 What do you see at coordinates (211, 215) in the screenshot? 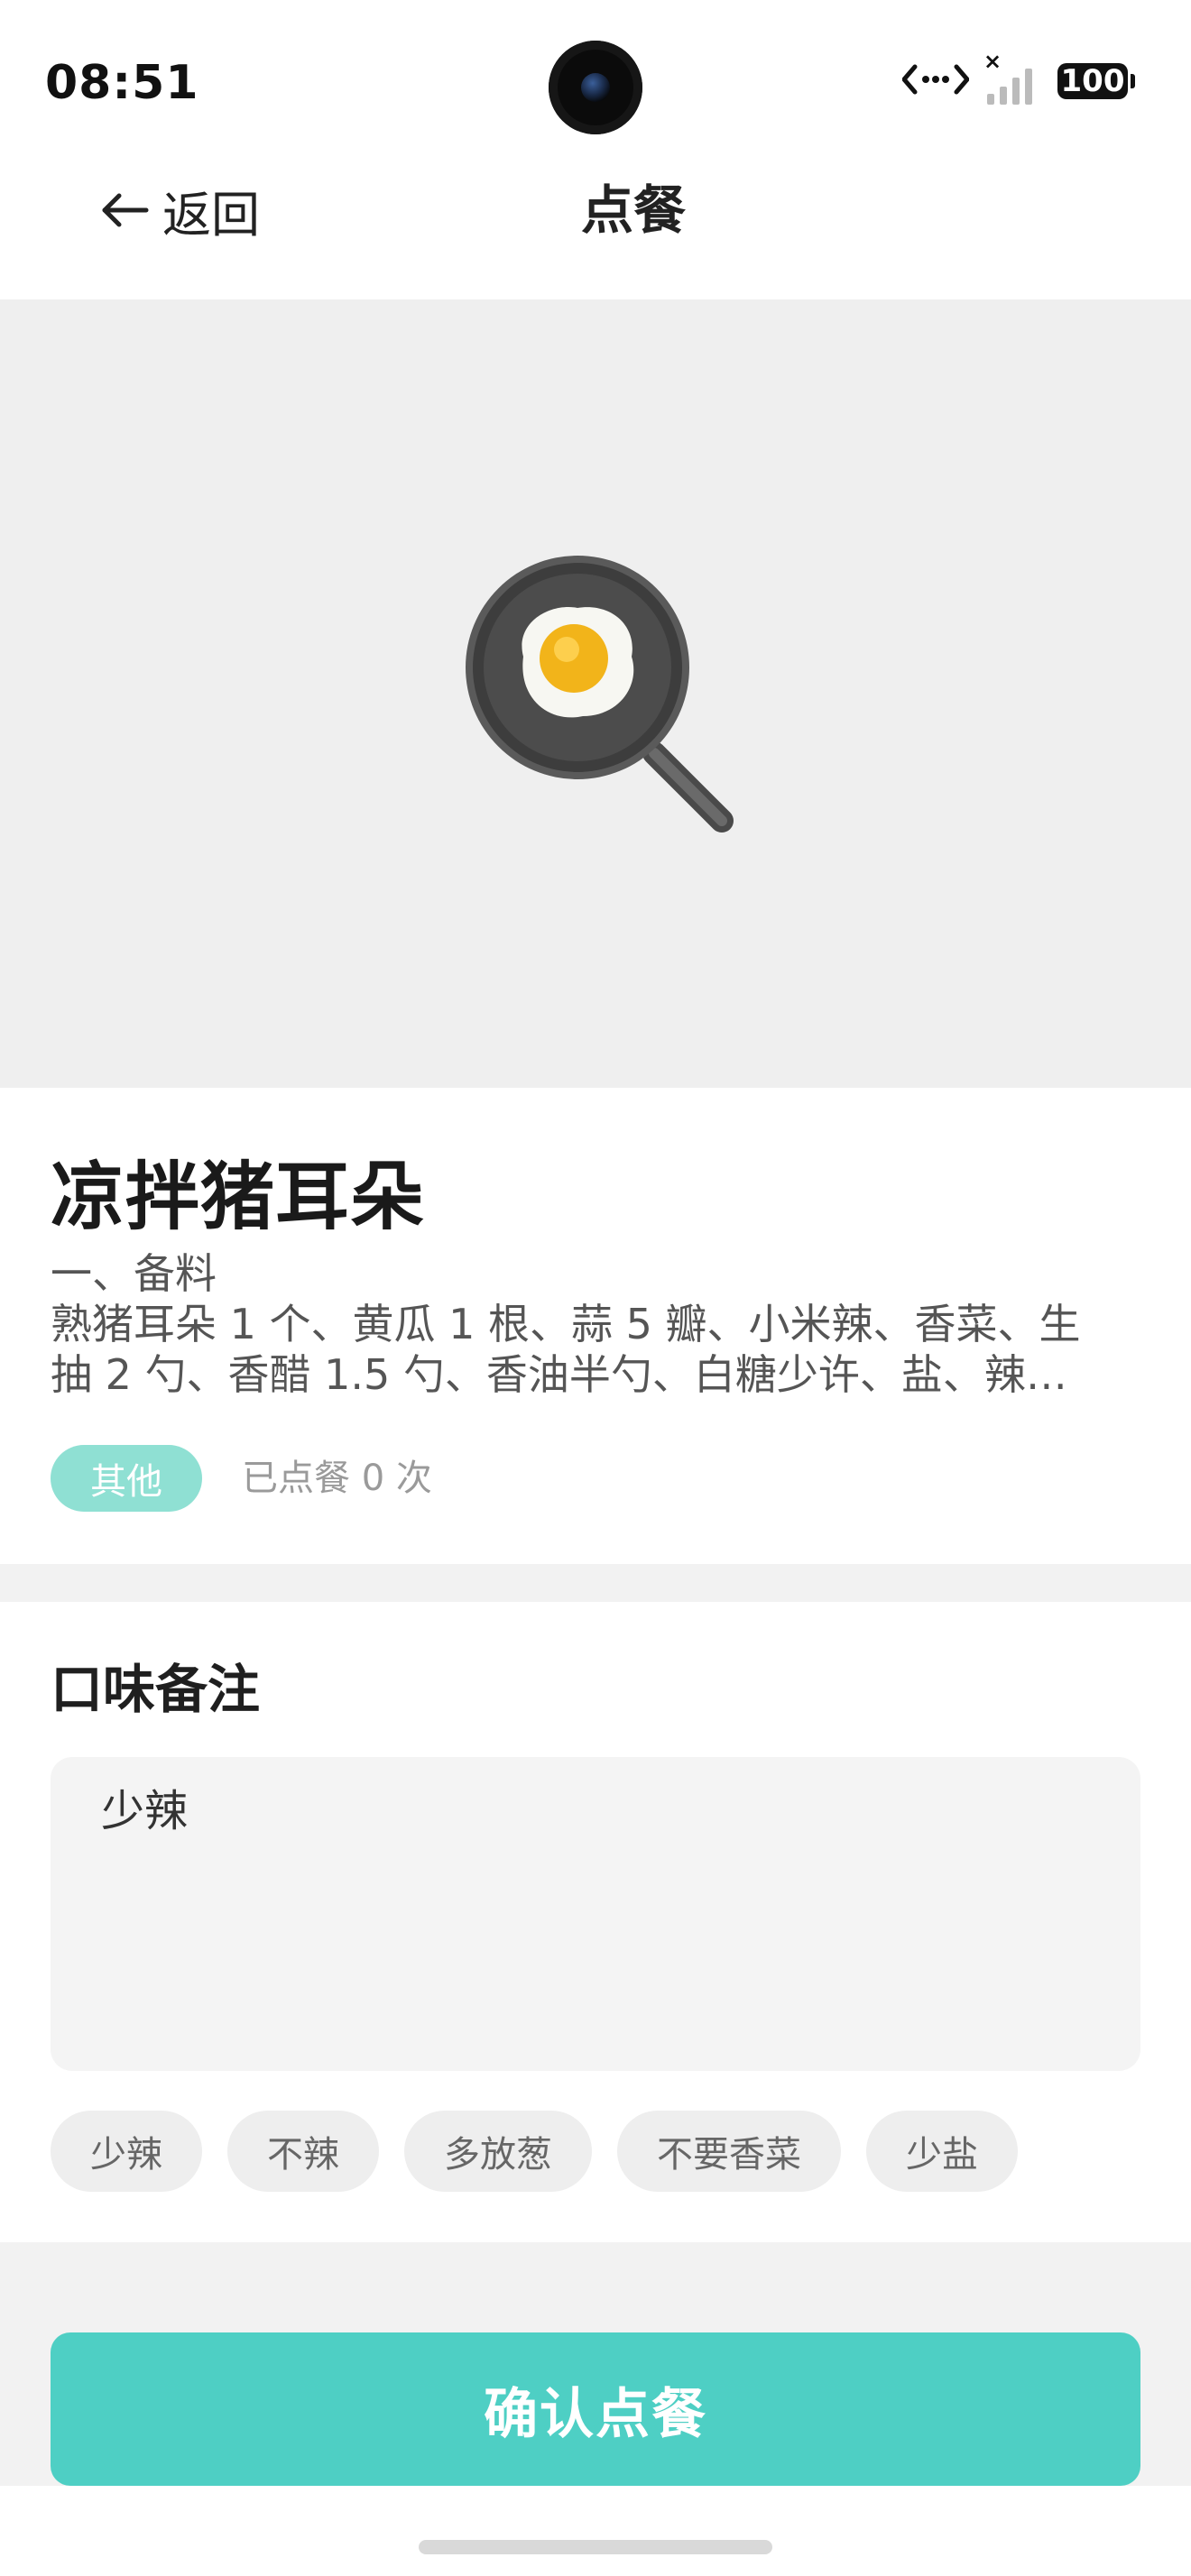
I see `back-label: 返回` at bounding box center [211, 215].